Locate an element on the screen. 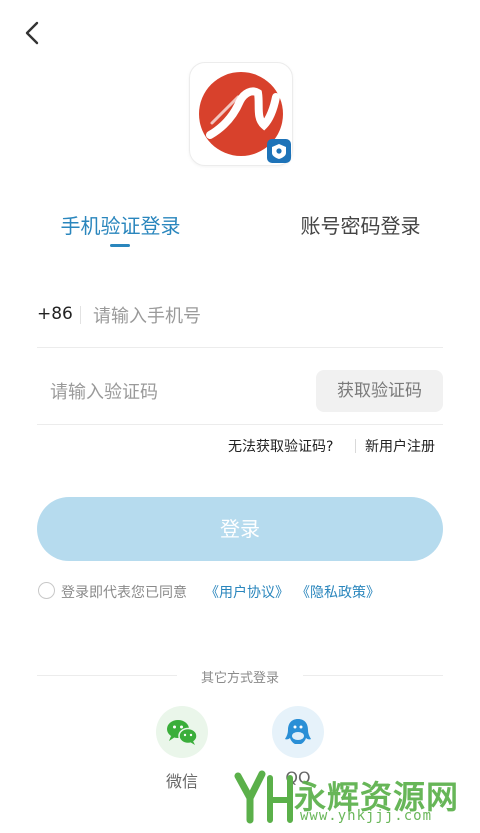 Image resolution: width=480 pixels, height=833 pixels. user-agreement-link: 《用户协议》 is located at coordinates (247, 592).